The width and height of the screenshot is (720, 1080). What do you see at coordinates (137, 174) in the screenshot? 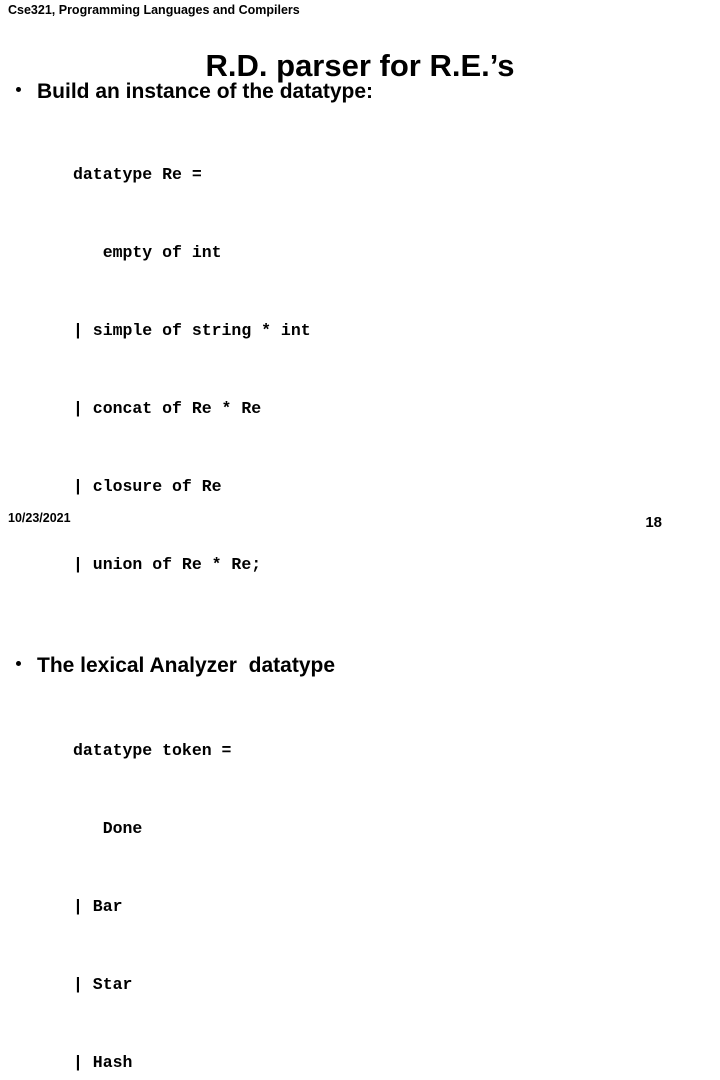
I see `code-line: datatype Re =` at bounding box center [137, 174].